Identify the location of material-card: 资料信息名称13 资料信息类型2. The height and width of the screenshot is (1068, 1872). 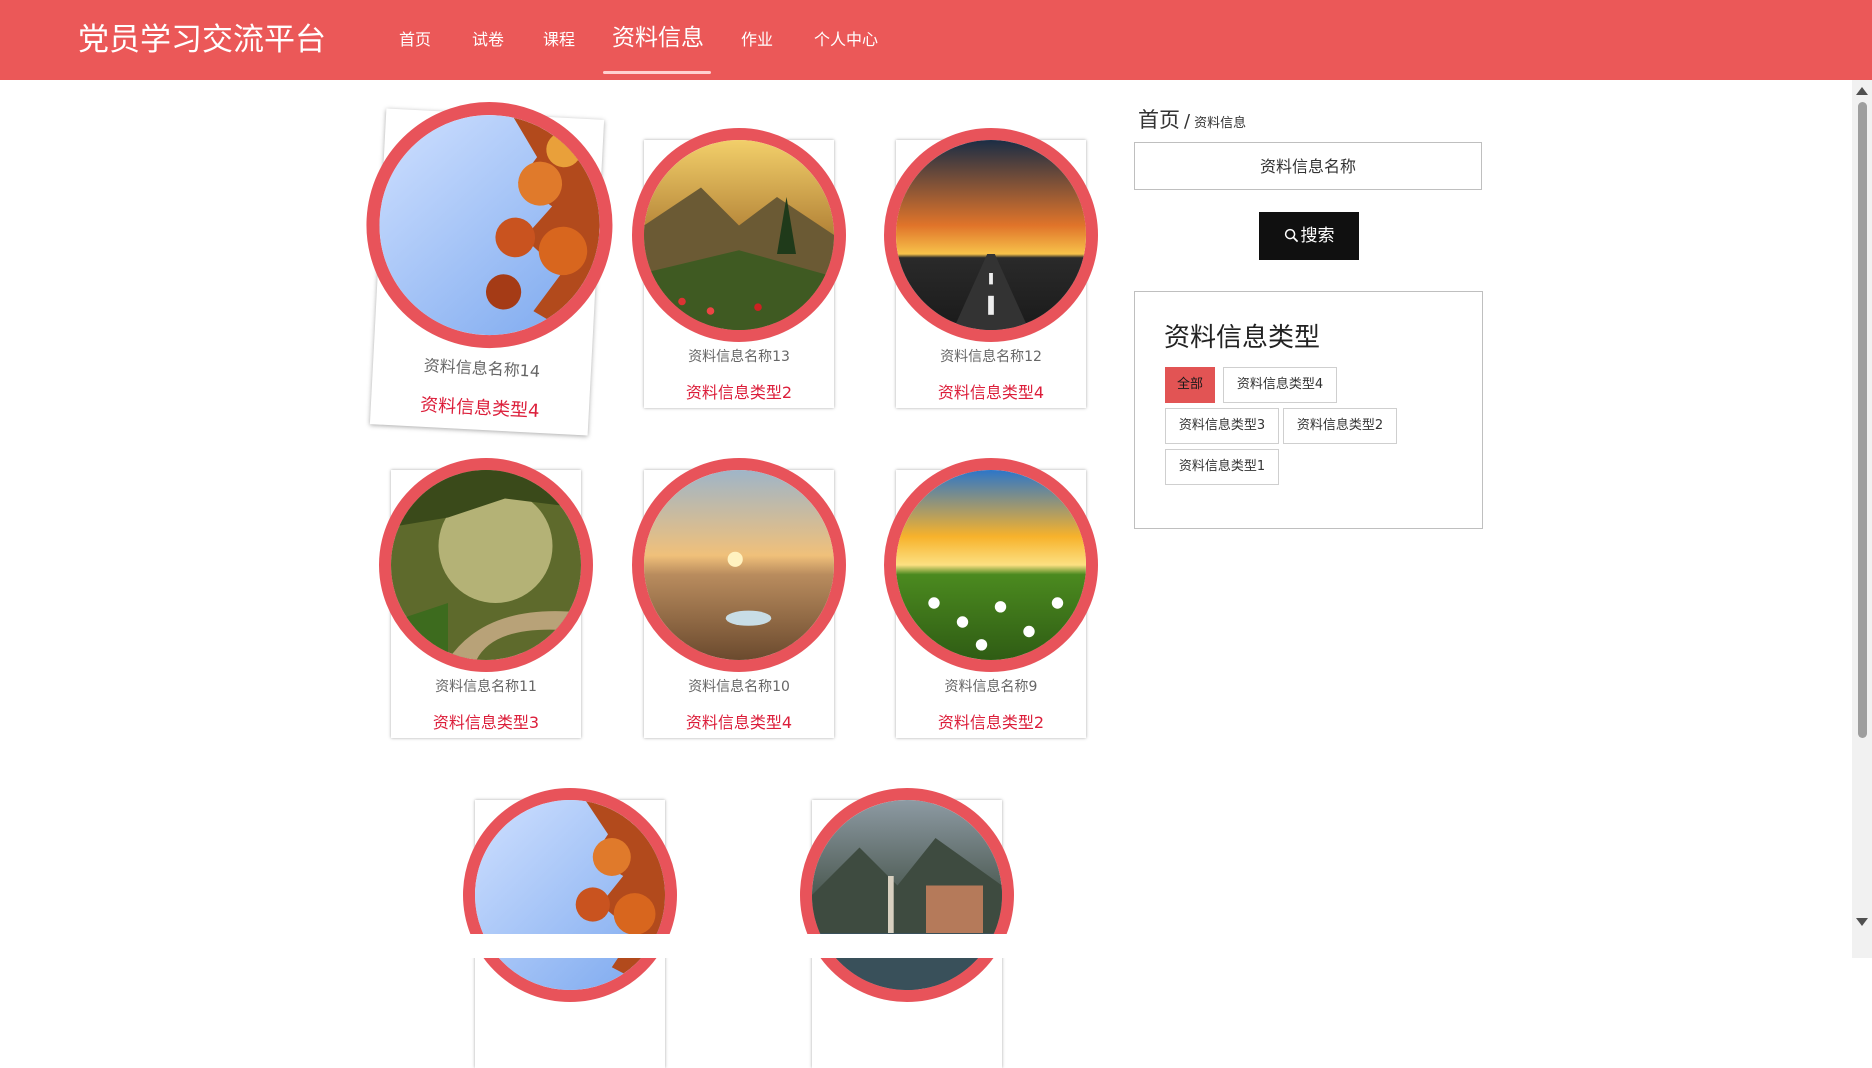
(739, 268).